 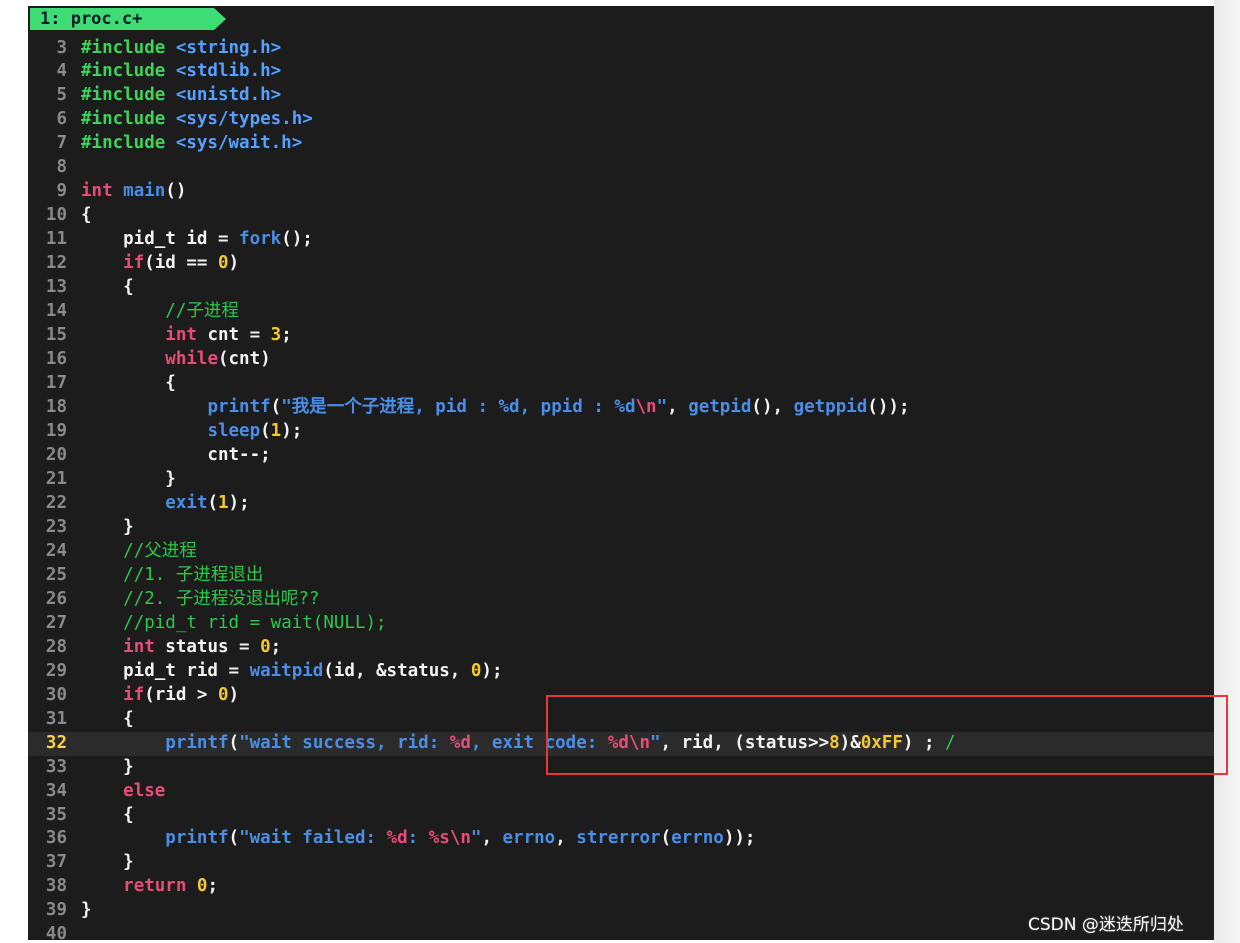 What do you see at coordinates (621, 360) in the screenshot?
I see `code-line: 16 while(cnt)` at bounding box center [621, 360].